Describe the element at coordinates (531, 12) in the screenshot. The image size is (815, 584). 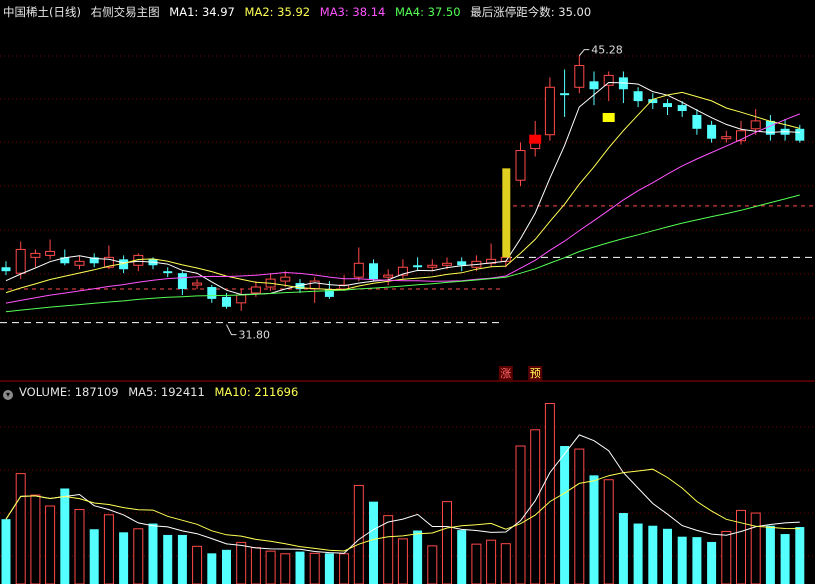
I see `limit-days-legend: 最后涨停距今数: 35.00` at that location.